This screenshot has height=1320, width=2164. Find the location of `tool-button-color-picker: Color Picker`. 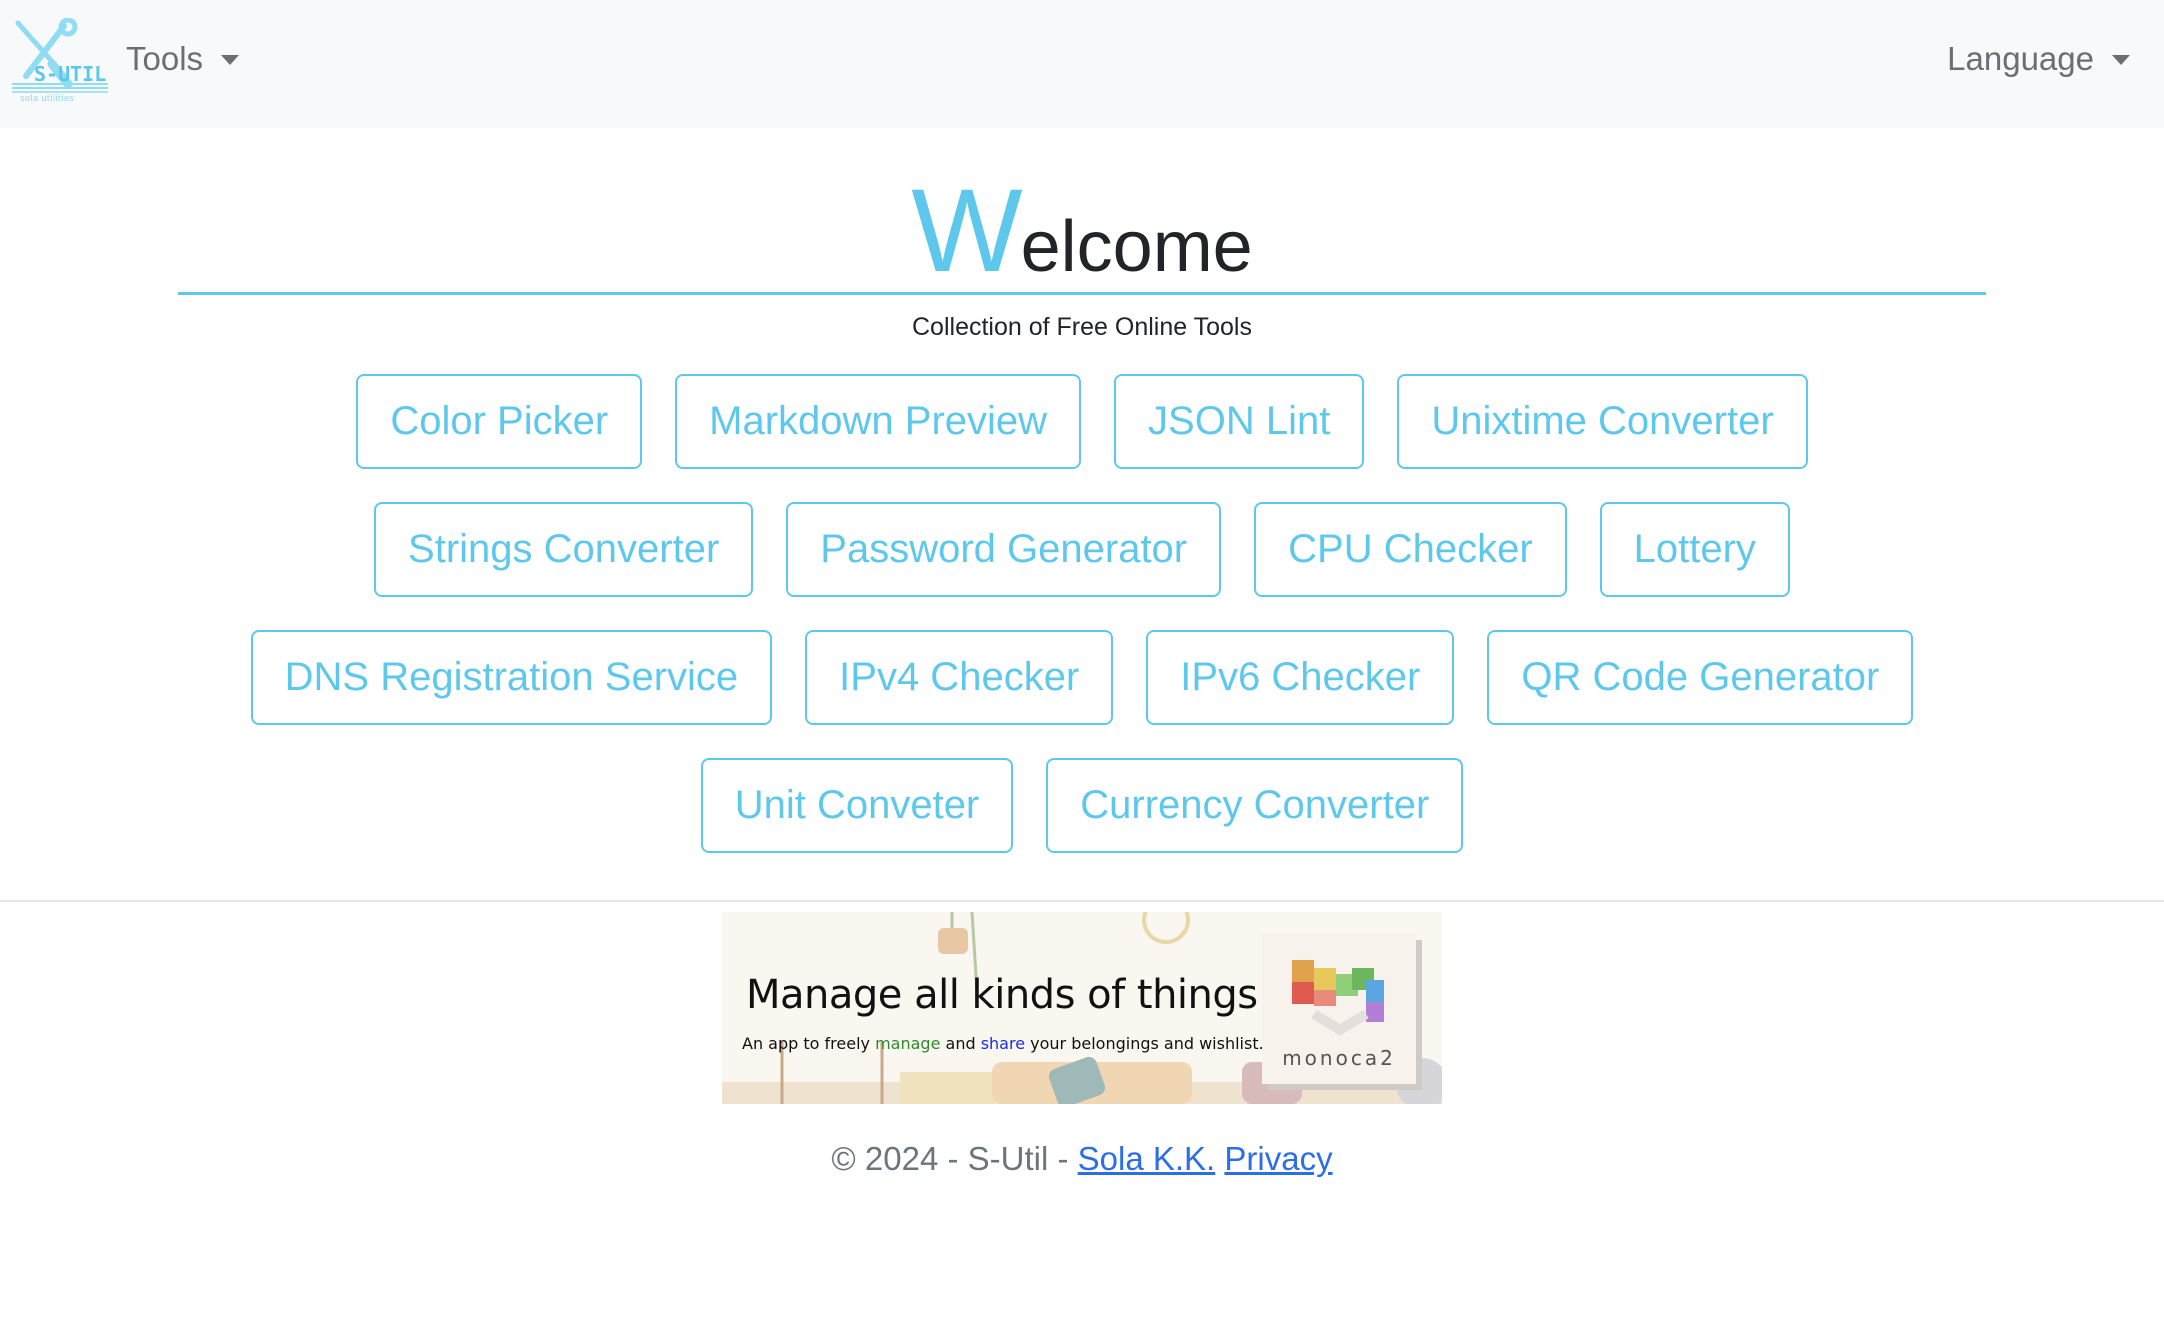

tool-button-color-picker: Color Picker is located at coordinates (499, 421).